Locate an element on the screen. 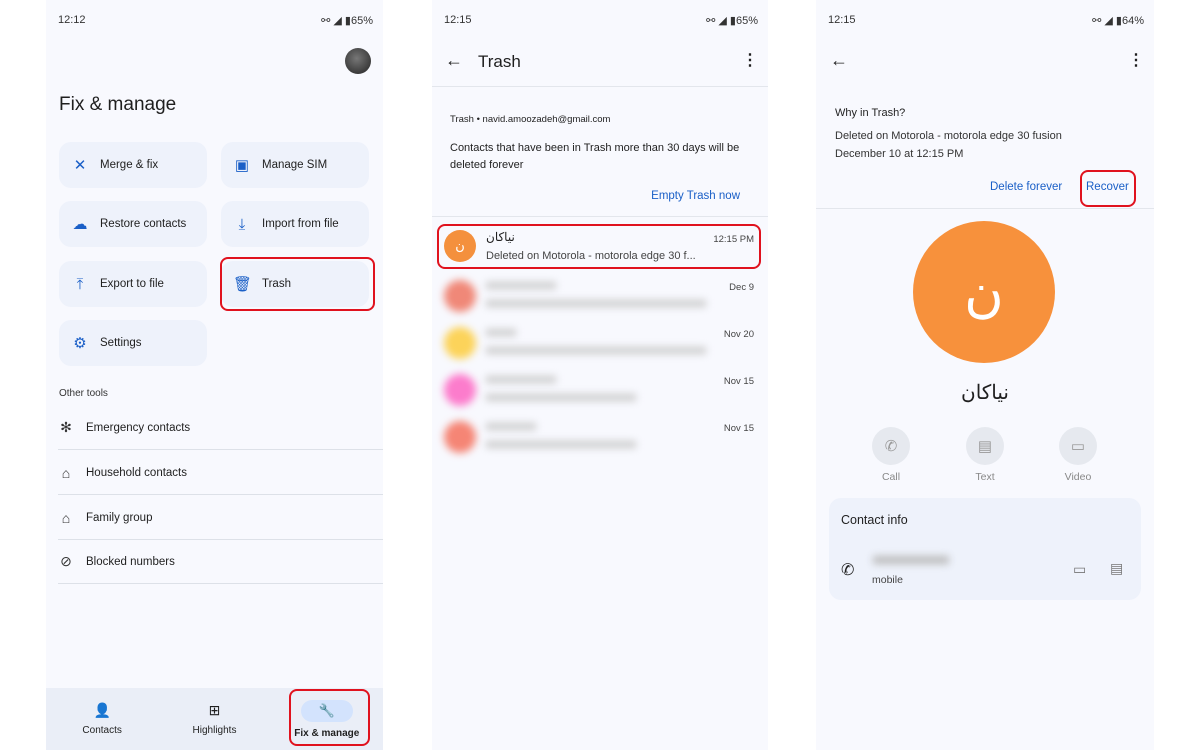 The width and height of the screenshot is (1200, 750). item-time: Nov 20 is located at coordinates (738, 334).